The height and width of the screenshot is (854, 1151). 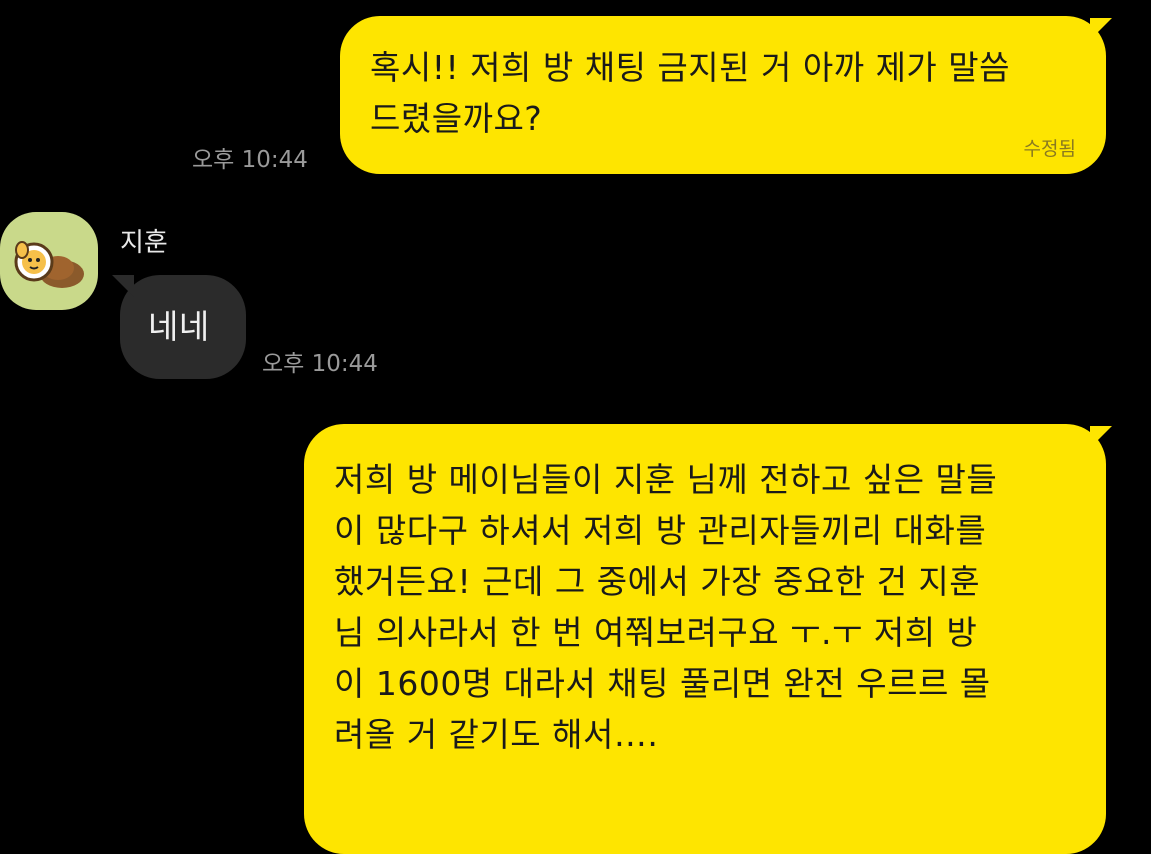 I want to click on dog-character-icon, so click(x=49, y=264).